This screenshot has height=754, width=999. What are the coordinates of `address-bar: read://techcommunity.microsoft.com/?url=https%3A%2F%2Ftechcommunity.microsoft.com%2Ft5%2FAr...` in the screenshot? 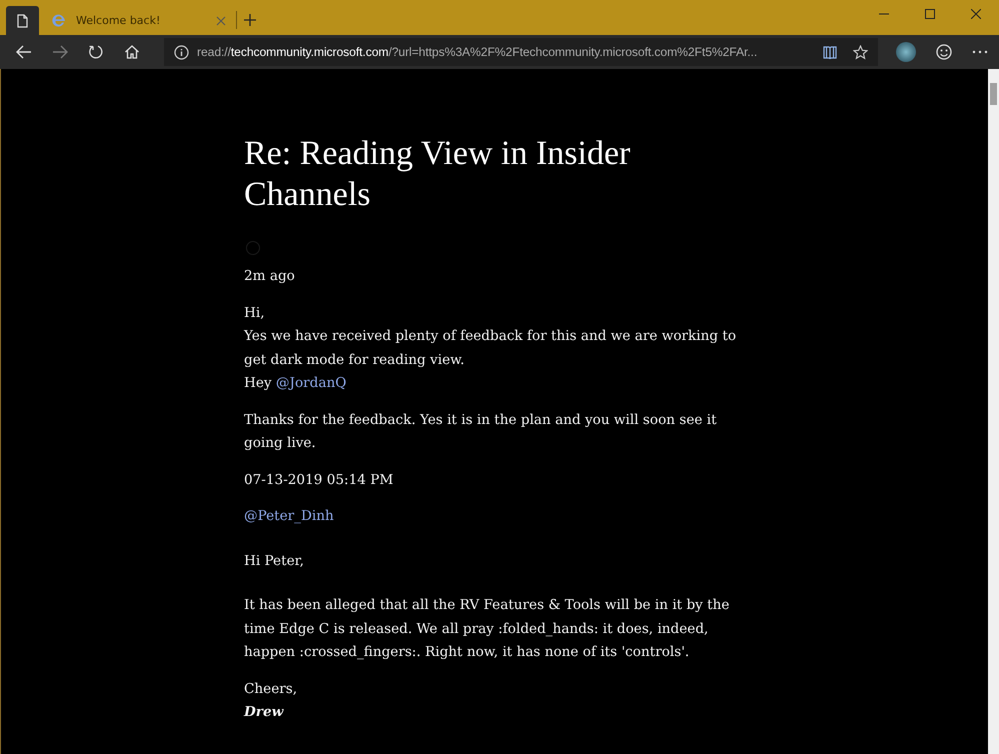 It's located at (521, 52).